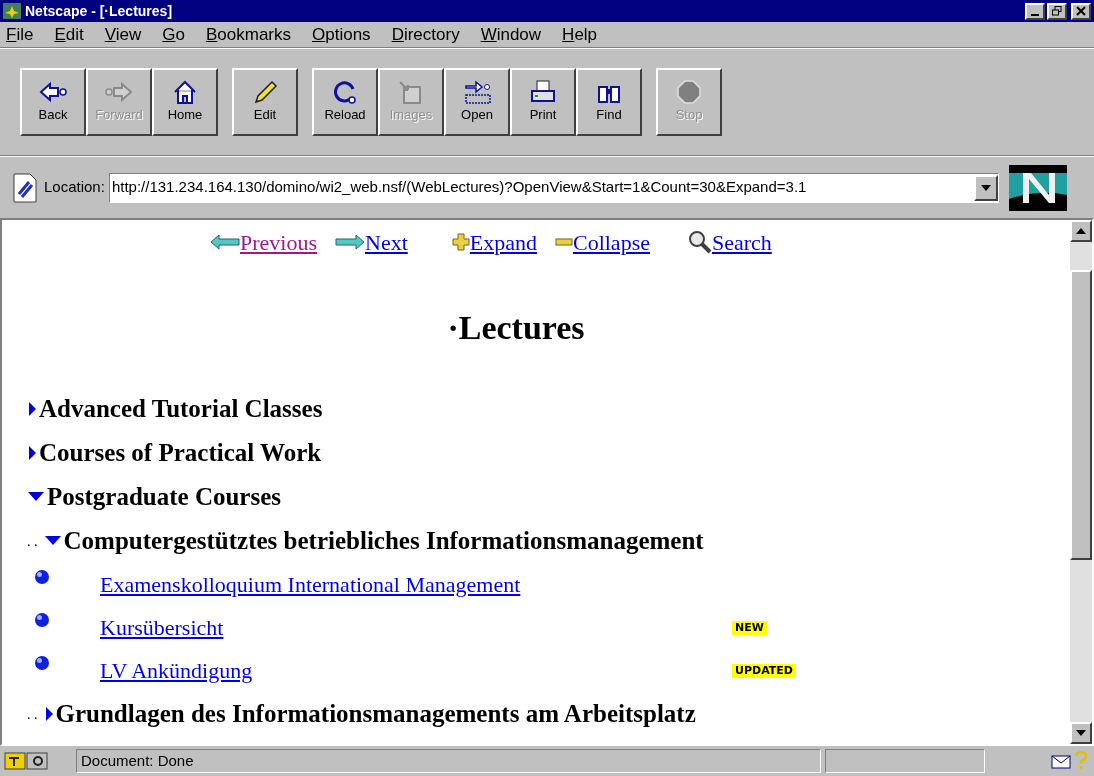 The width and height of the screenshot is (1094, 776). What do you see at coordinates (1035, 11) in the screenshot?
I see `minimize-button` at bounding box center [1035, 11].